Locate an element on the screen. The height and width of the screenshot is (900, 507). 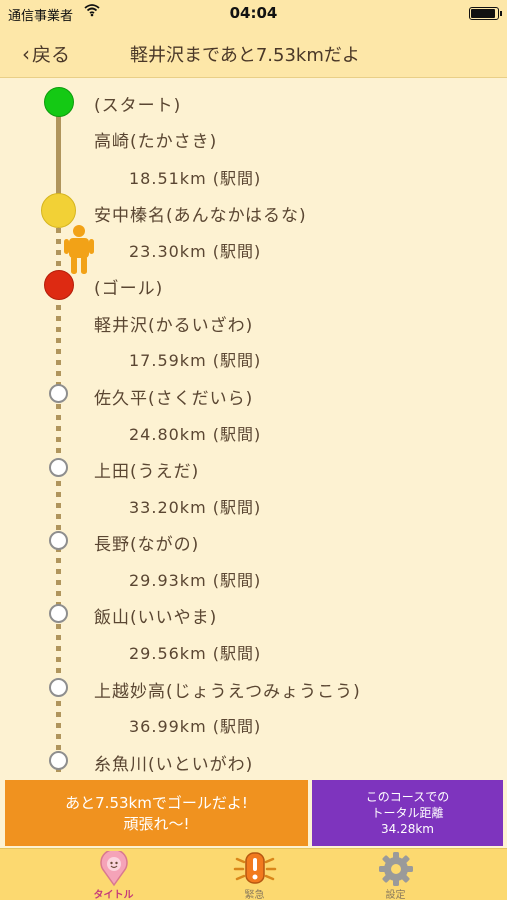
walking-person-icon is located at coordinates (79, 249).